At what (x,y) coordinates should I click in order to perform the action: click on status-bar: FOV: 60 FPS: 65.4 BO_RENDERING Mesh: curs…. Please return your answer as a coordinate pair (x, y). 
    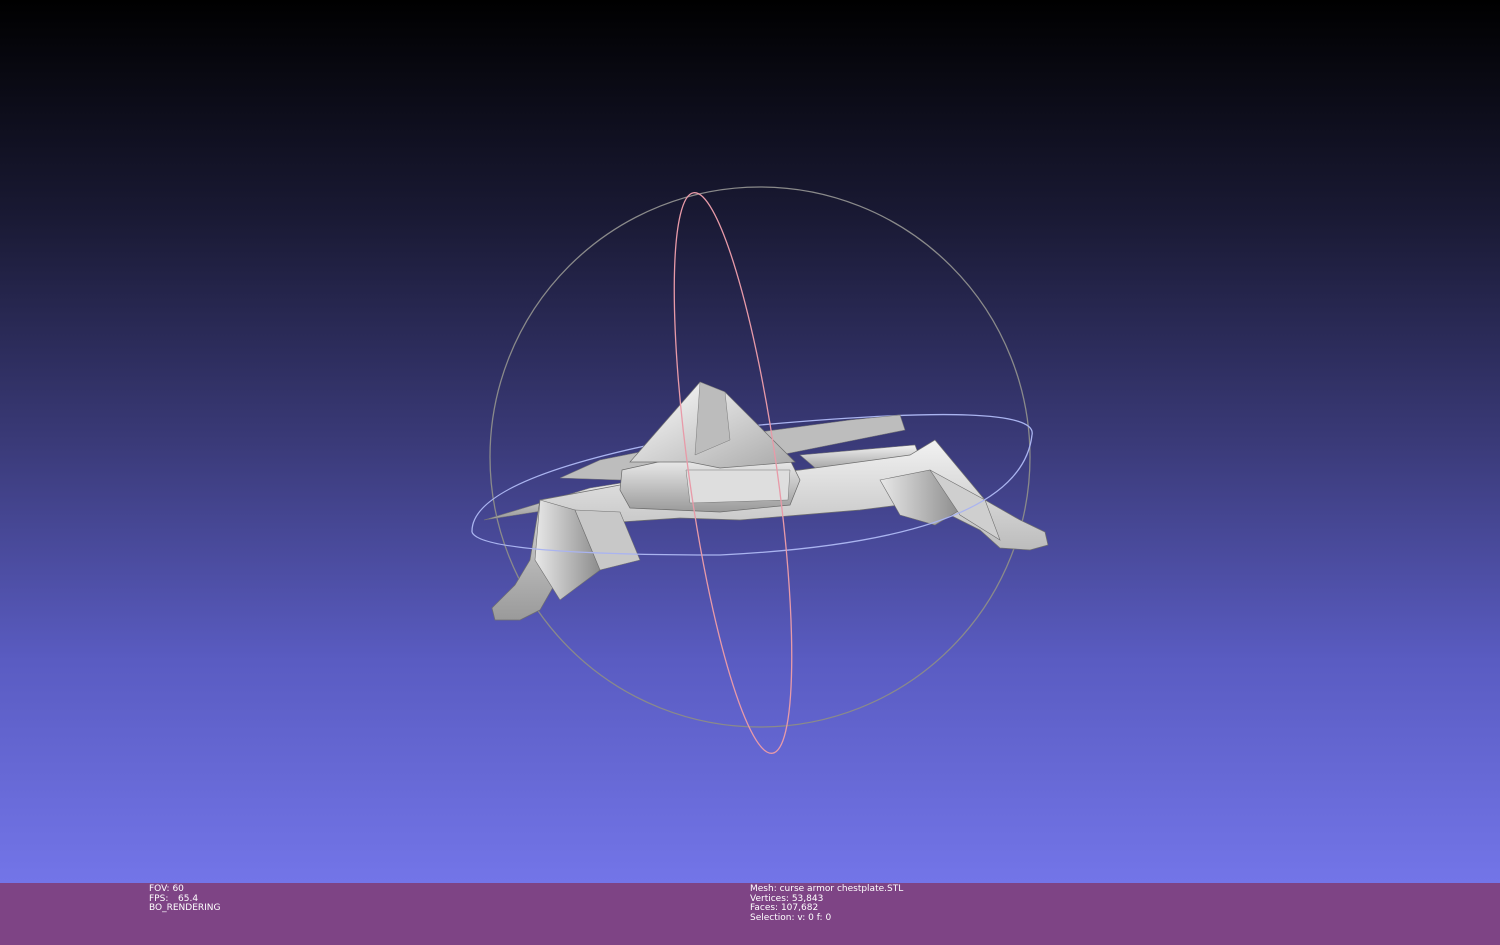
    Looking at the image, I should click on (750, 914).